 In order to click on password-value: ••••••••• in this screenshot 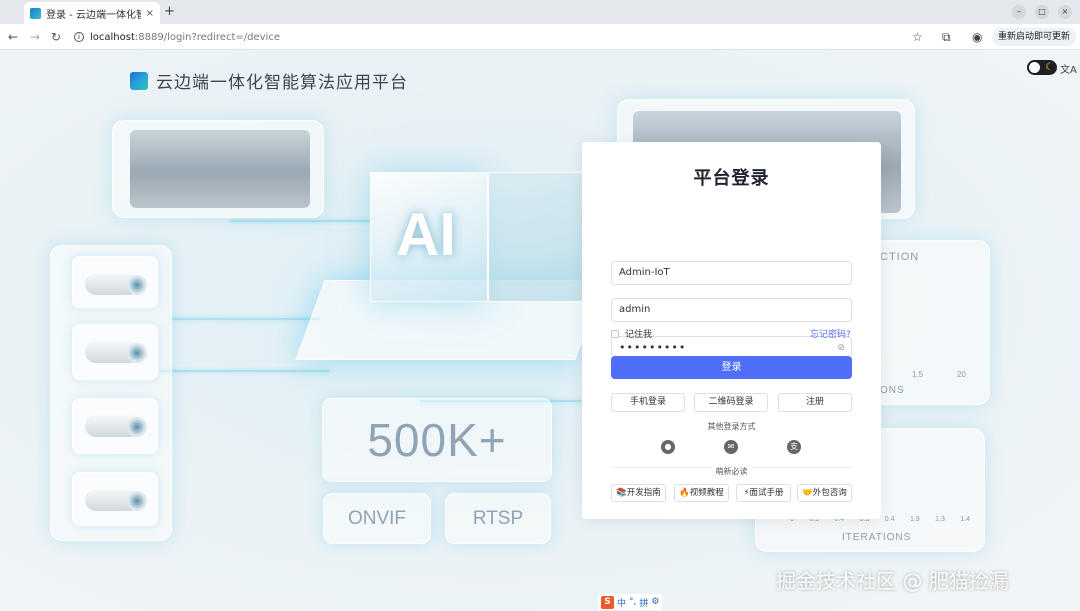, I will do `click(653, 347)`.